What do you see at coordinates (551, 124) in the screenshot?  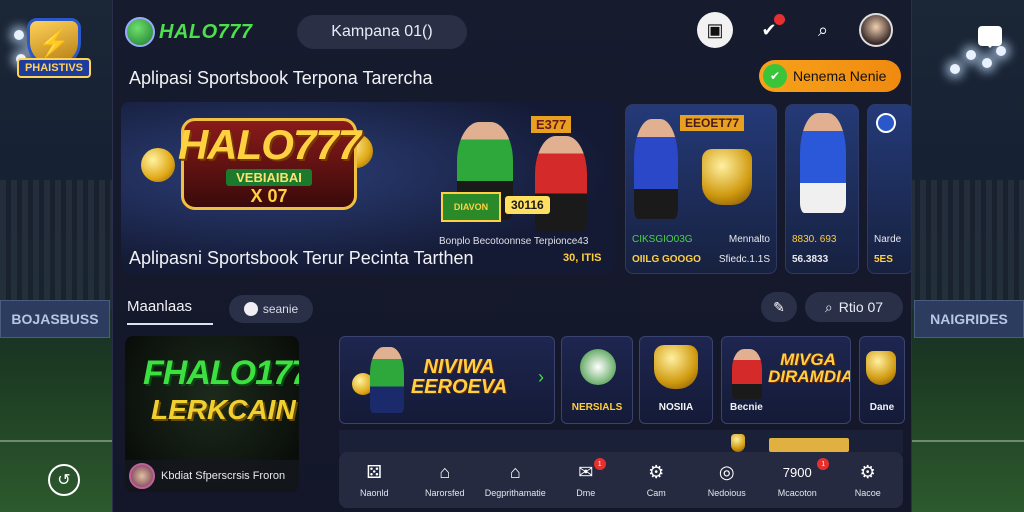 I see `hero-chip: E377` at bounding box center [551, 124].